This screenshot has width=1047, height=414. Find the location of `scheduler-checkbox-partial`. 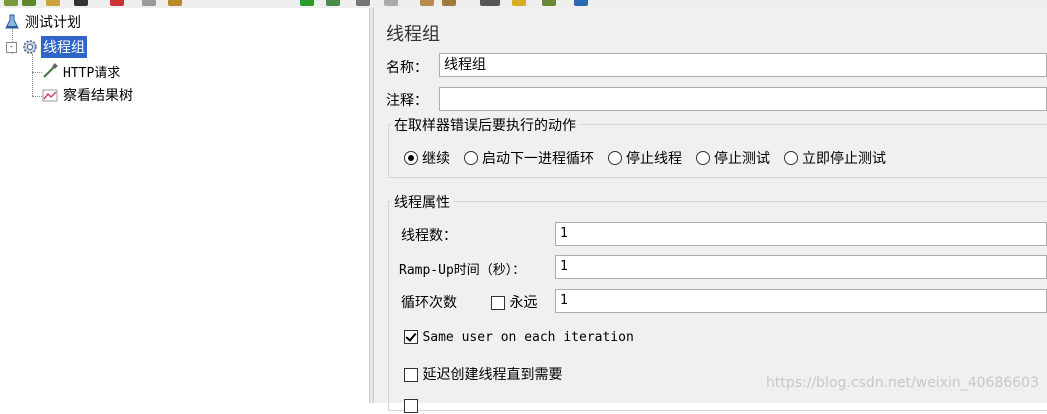

scheduler-checkbox-partial is located at coordinates (411, 406).